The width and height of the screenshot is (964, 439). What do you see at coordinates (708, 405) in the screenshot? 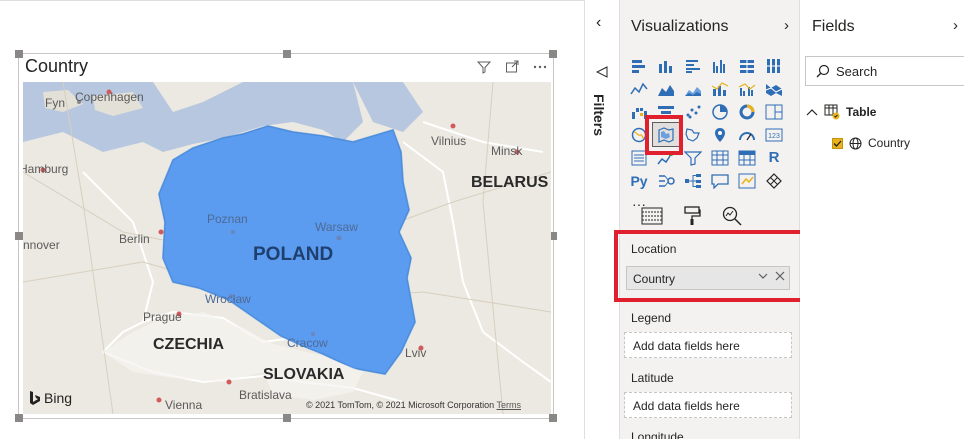
I see `latitude-drop-zone: Add data fields here` at bounding box center [708, 405].